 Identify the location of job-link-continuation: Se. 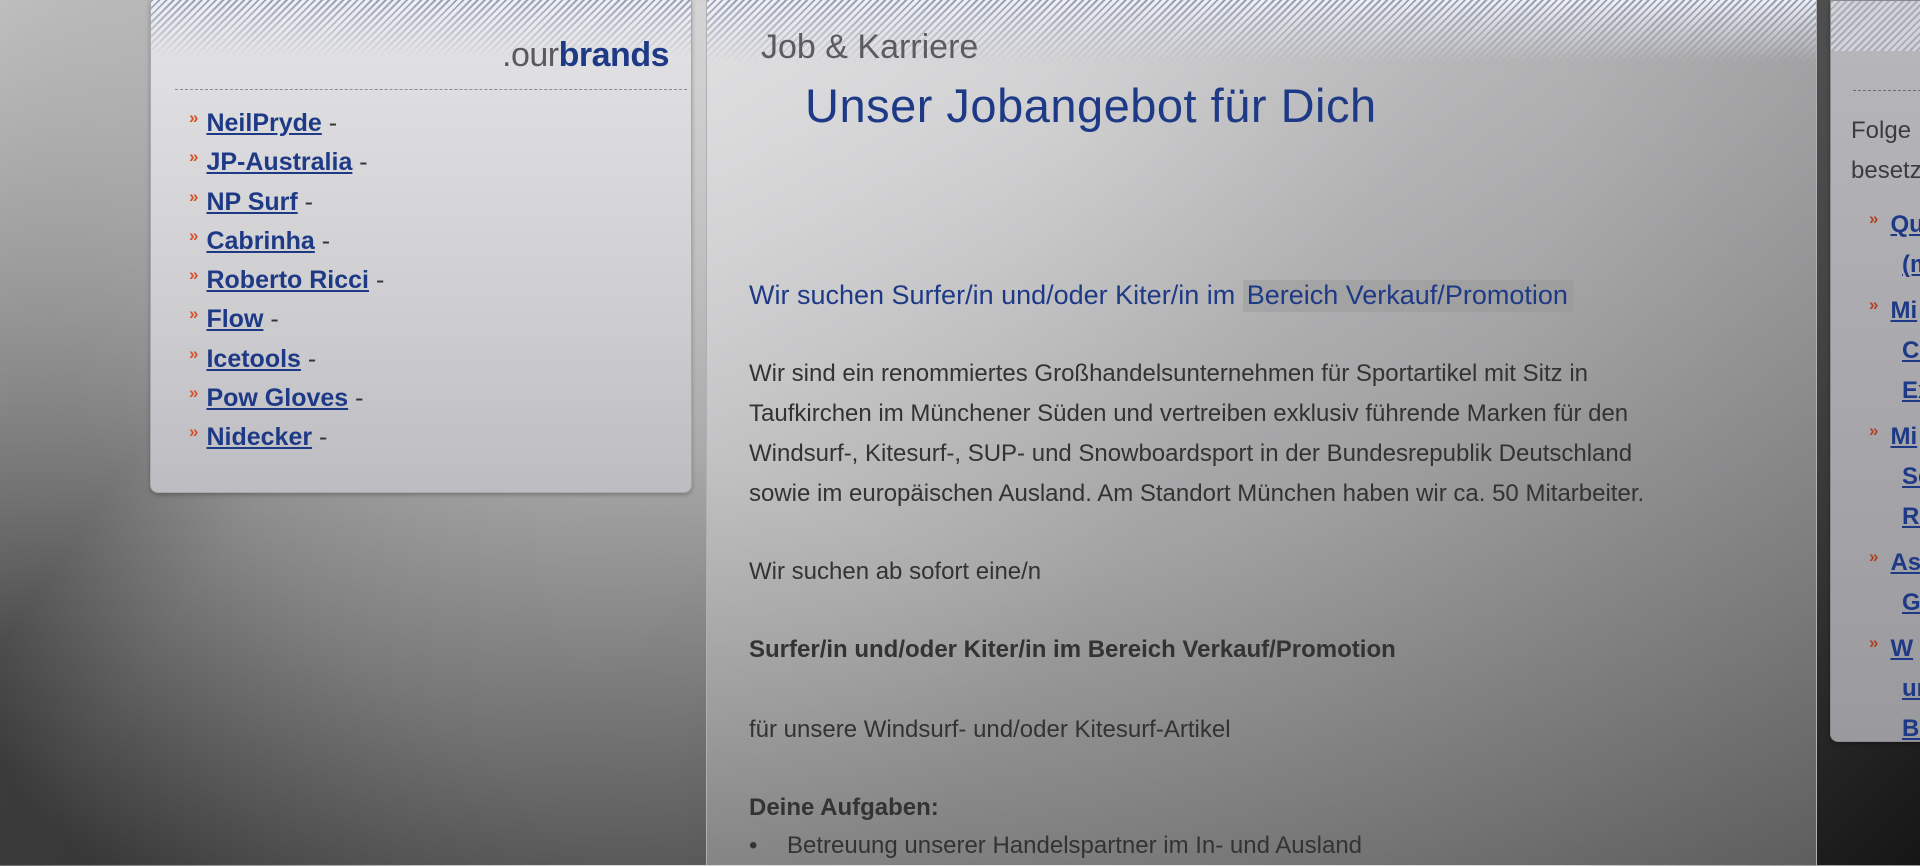
(1894, 477).